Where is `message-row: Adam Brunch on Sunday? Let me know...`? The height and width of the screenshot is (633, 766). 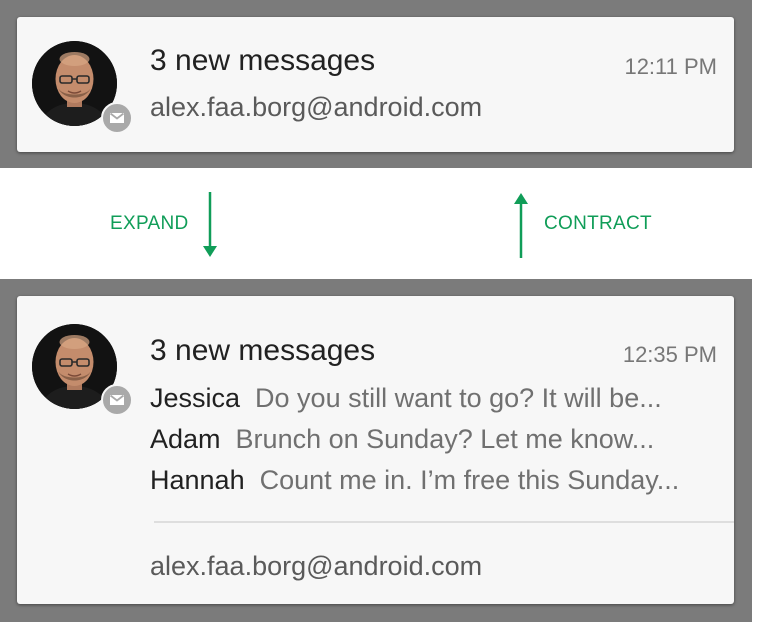 message-row: Adam Brunch on Sunday? Let me know... is located at coordinates (437, 439).